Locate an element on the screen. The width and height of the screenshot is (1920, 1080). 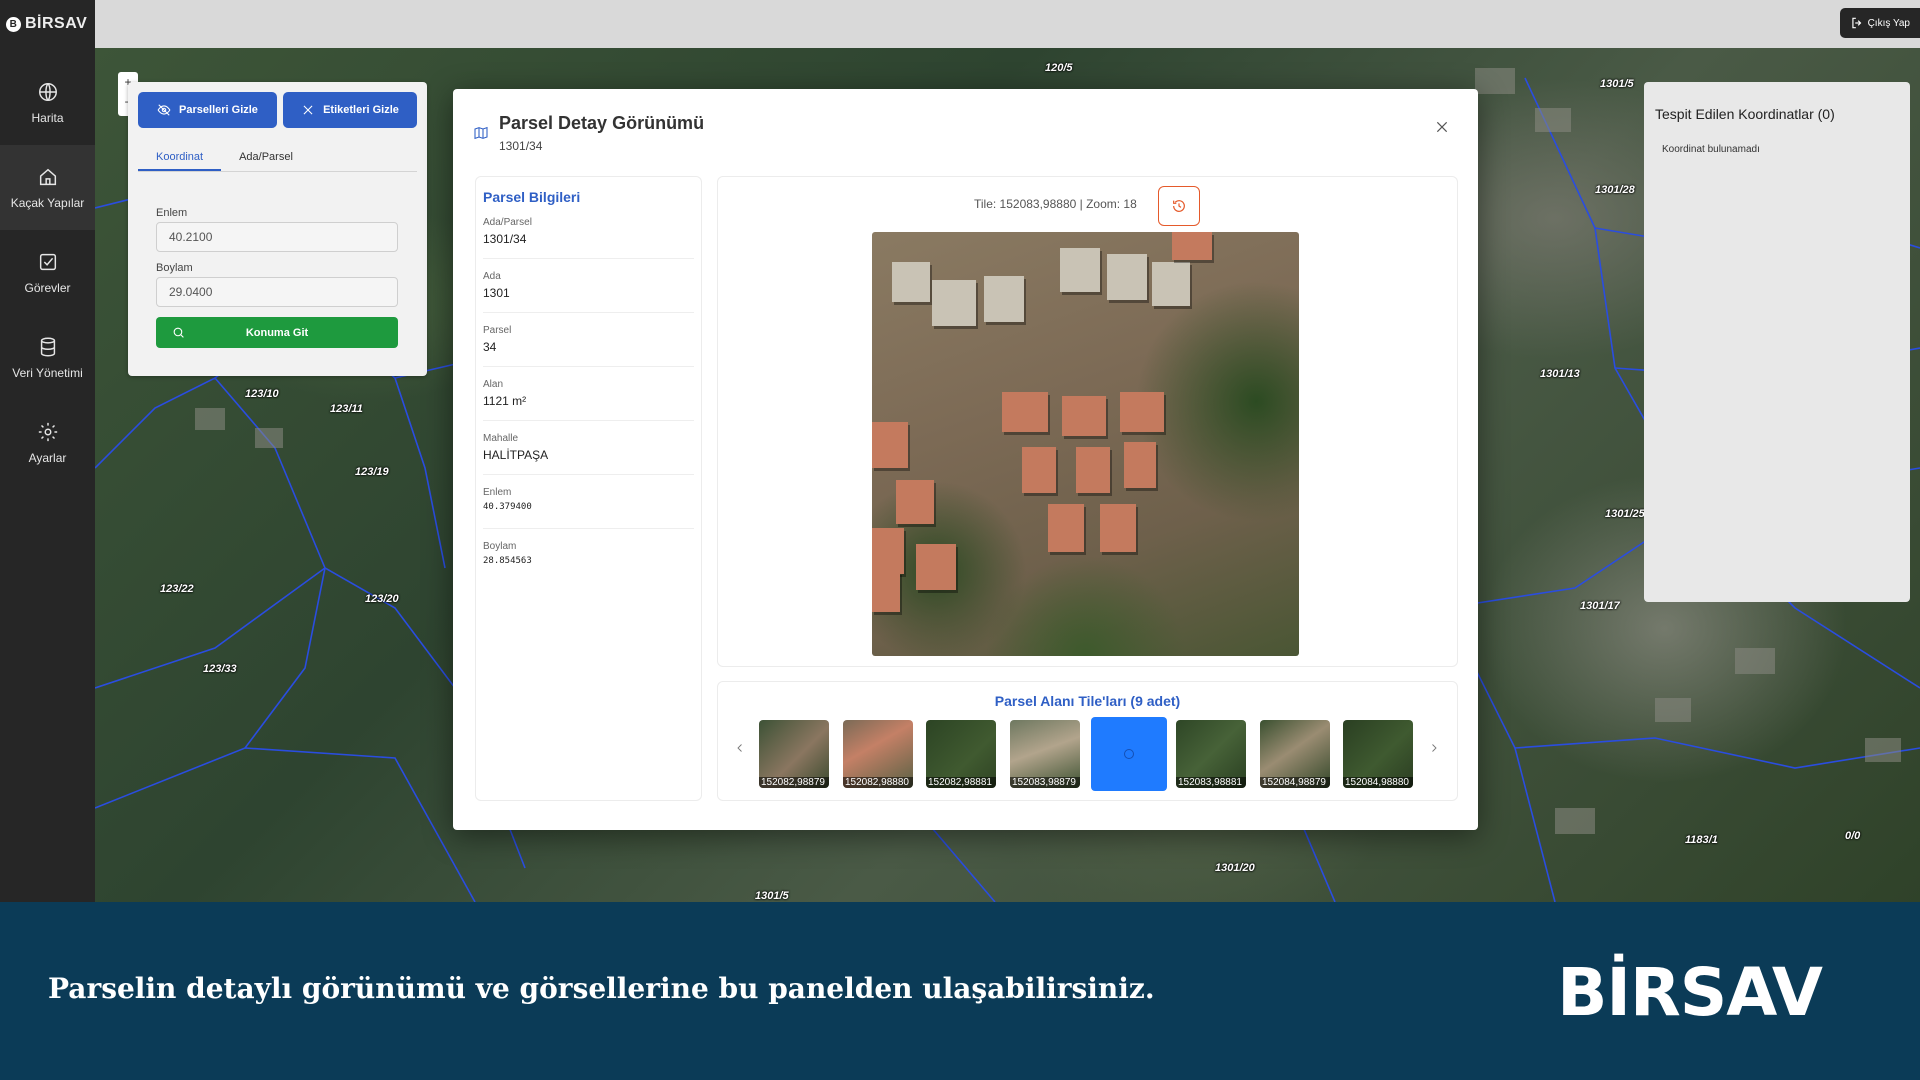
tile-thumbnail-caption: 152082,98881 is located at coordinates (961, 782).